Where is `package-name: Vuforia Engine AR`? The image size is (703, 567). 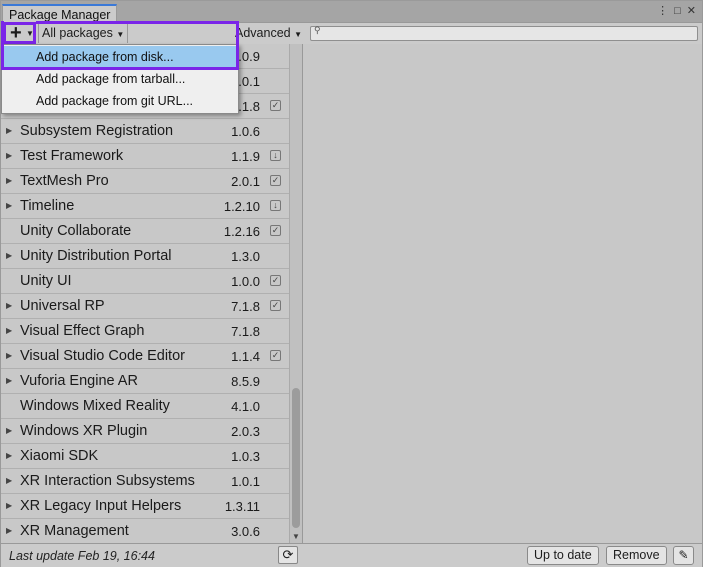 package-name: Vuforia Engine AR is located at coordinates (79, 381).